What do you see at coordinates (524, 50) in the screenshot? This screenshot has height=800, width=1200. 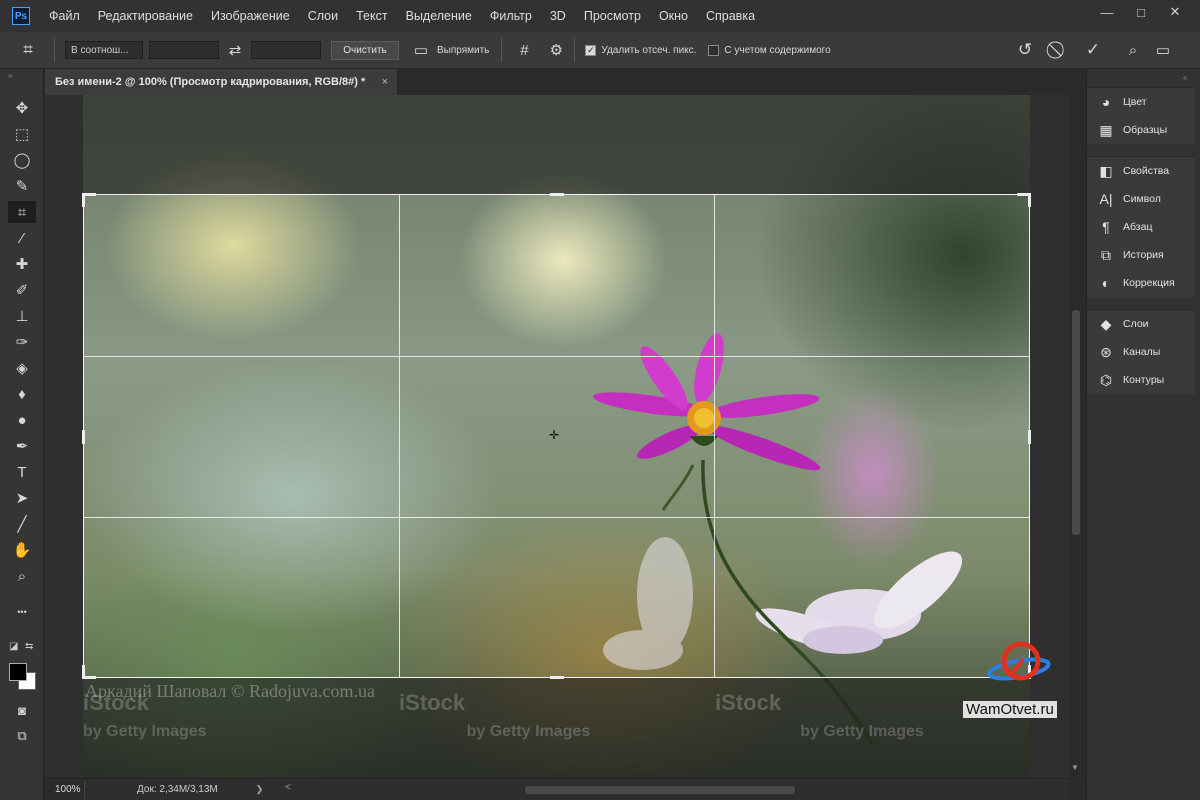 I see `overlay-grid-icon: #` at bounding box center [524, 50].